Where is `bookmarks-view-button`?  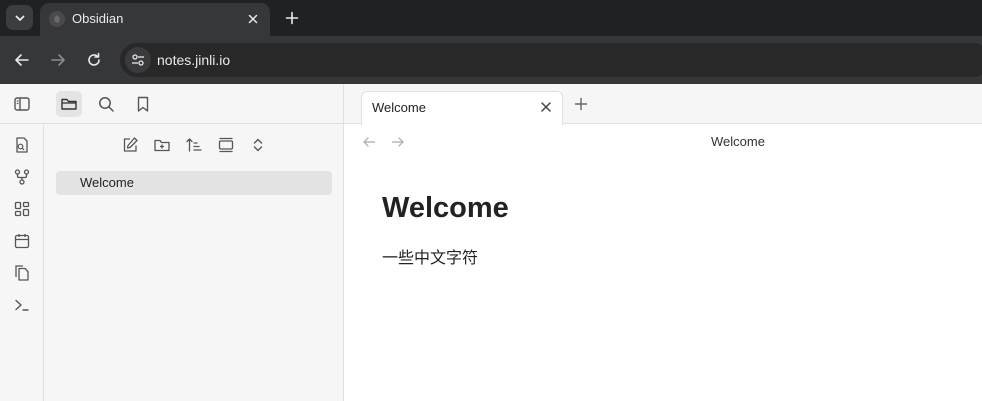
bookmarks-view-button is located at coordinates (143, 104).